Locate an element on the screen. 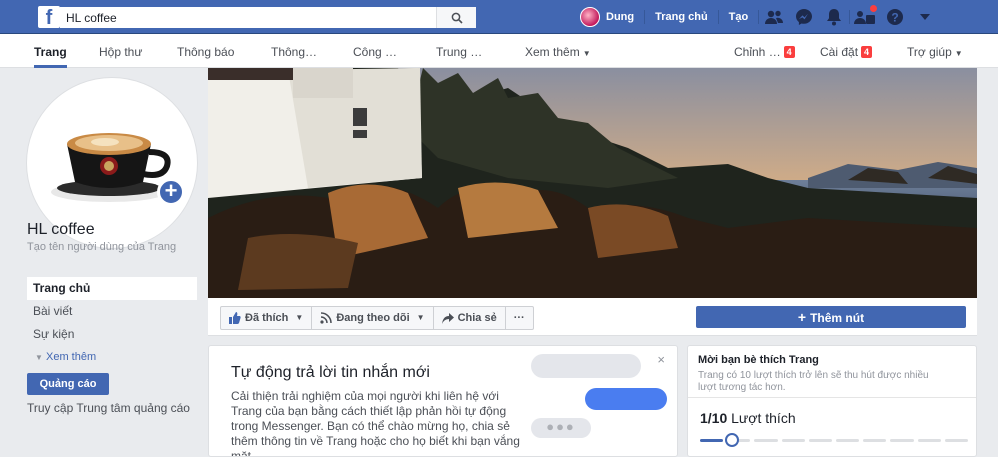 Image resolution: width=998 pixels, height=457 pixels. add-photo-button: + is located at coordinates (171, 192).